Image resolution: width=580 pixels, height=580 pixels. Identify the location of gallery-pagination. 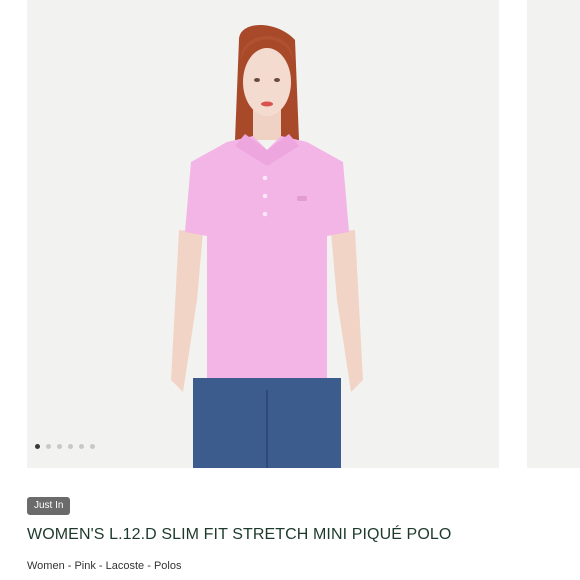
(65, 446).